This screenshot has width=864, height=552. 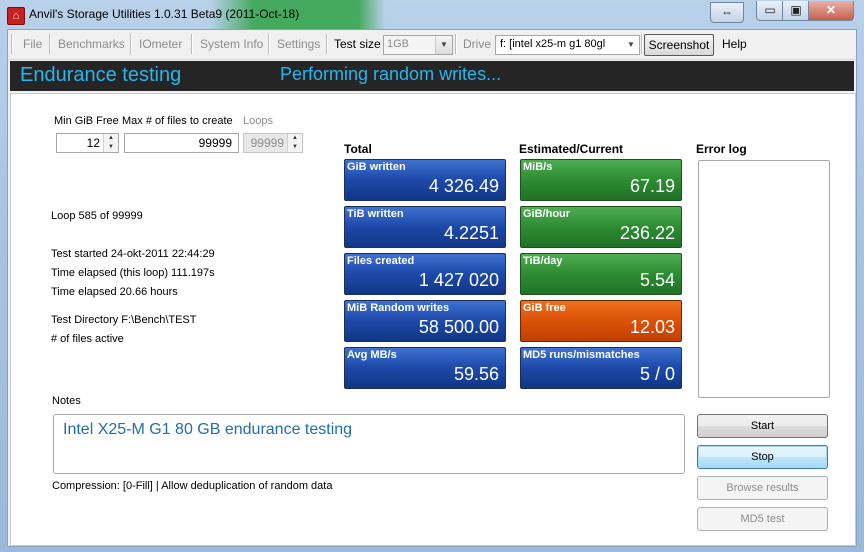 What do you see at coordinates (727, 12) in the screenshot?
I see `resize-arrows-icon: ⇔` at bounding box center [727, 12].